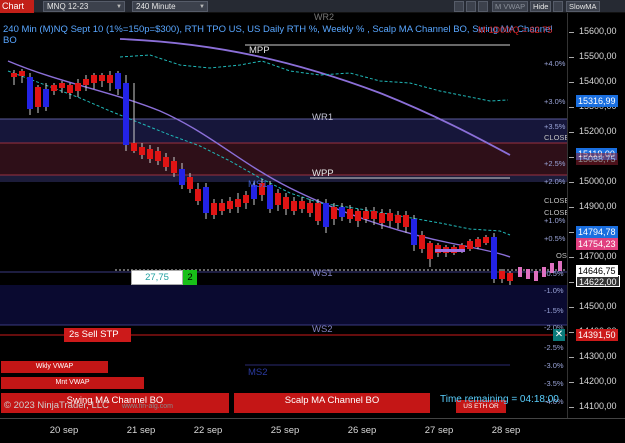  What do you see at coordinates (515, 30) in the screenshot?
I see `top-right-readout: M-1D00/Q = 62.75` at bounding box center [515, 30].